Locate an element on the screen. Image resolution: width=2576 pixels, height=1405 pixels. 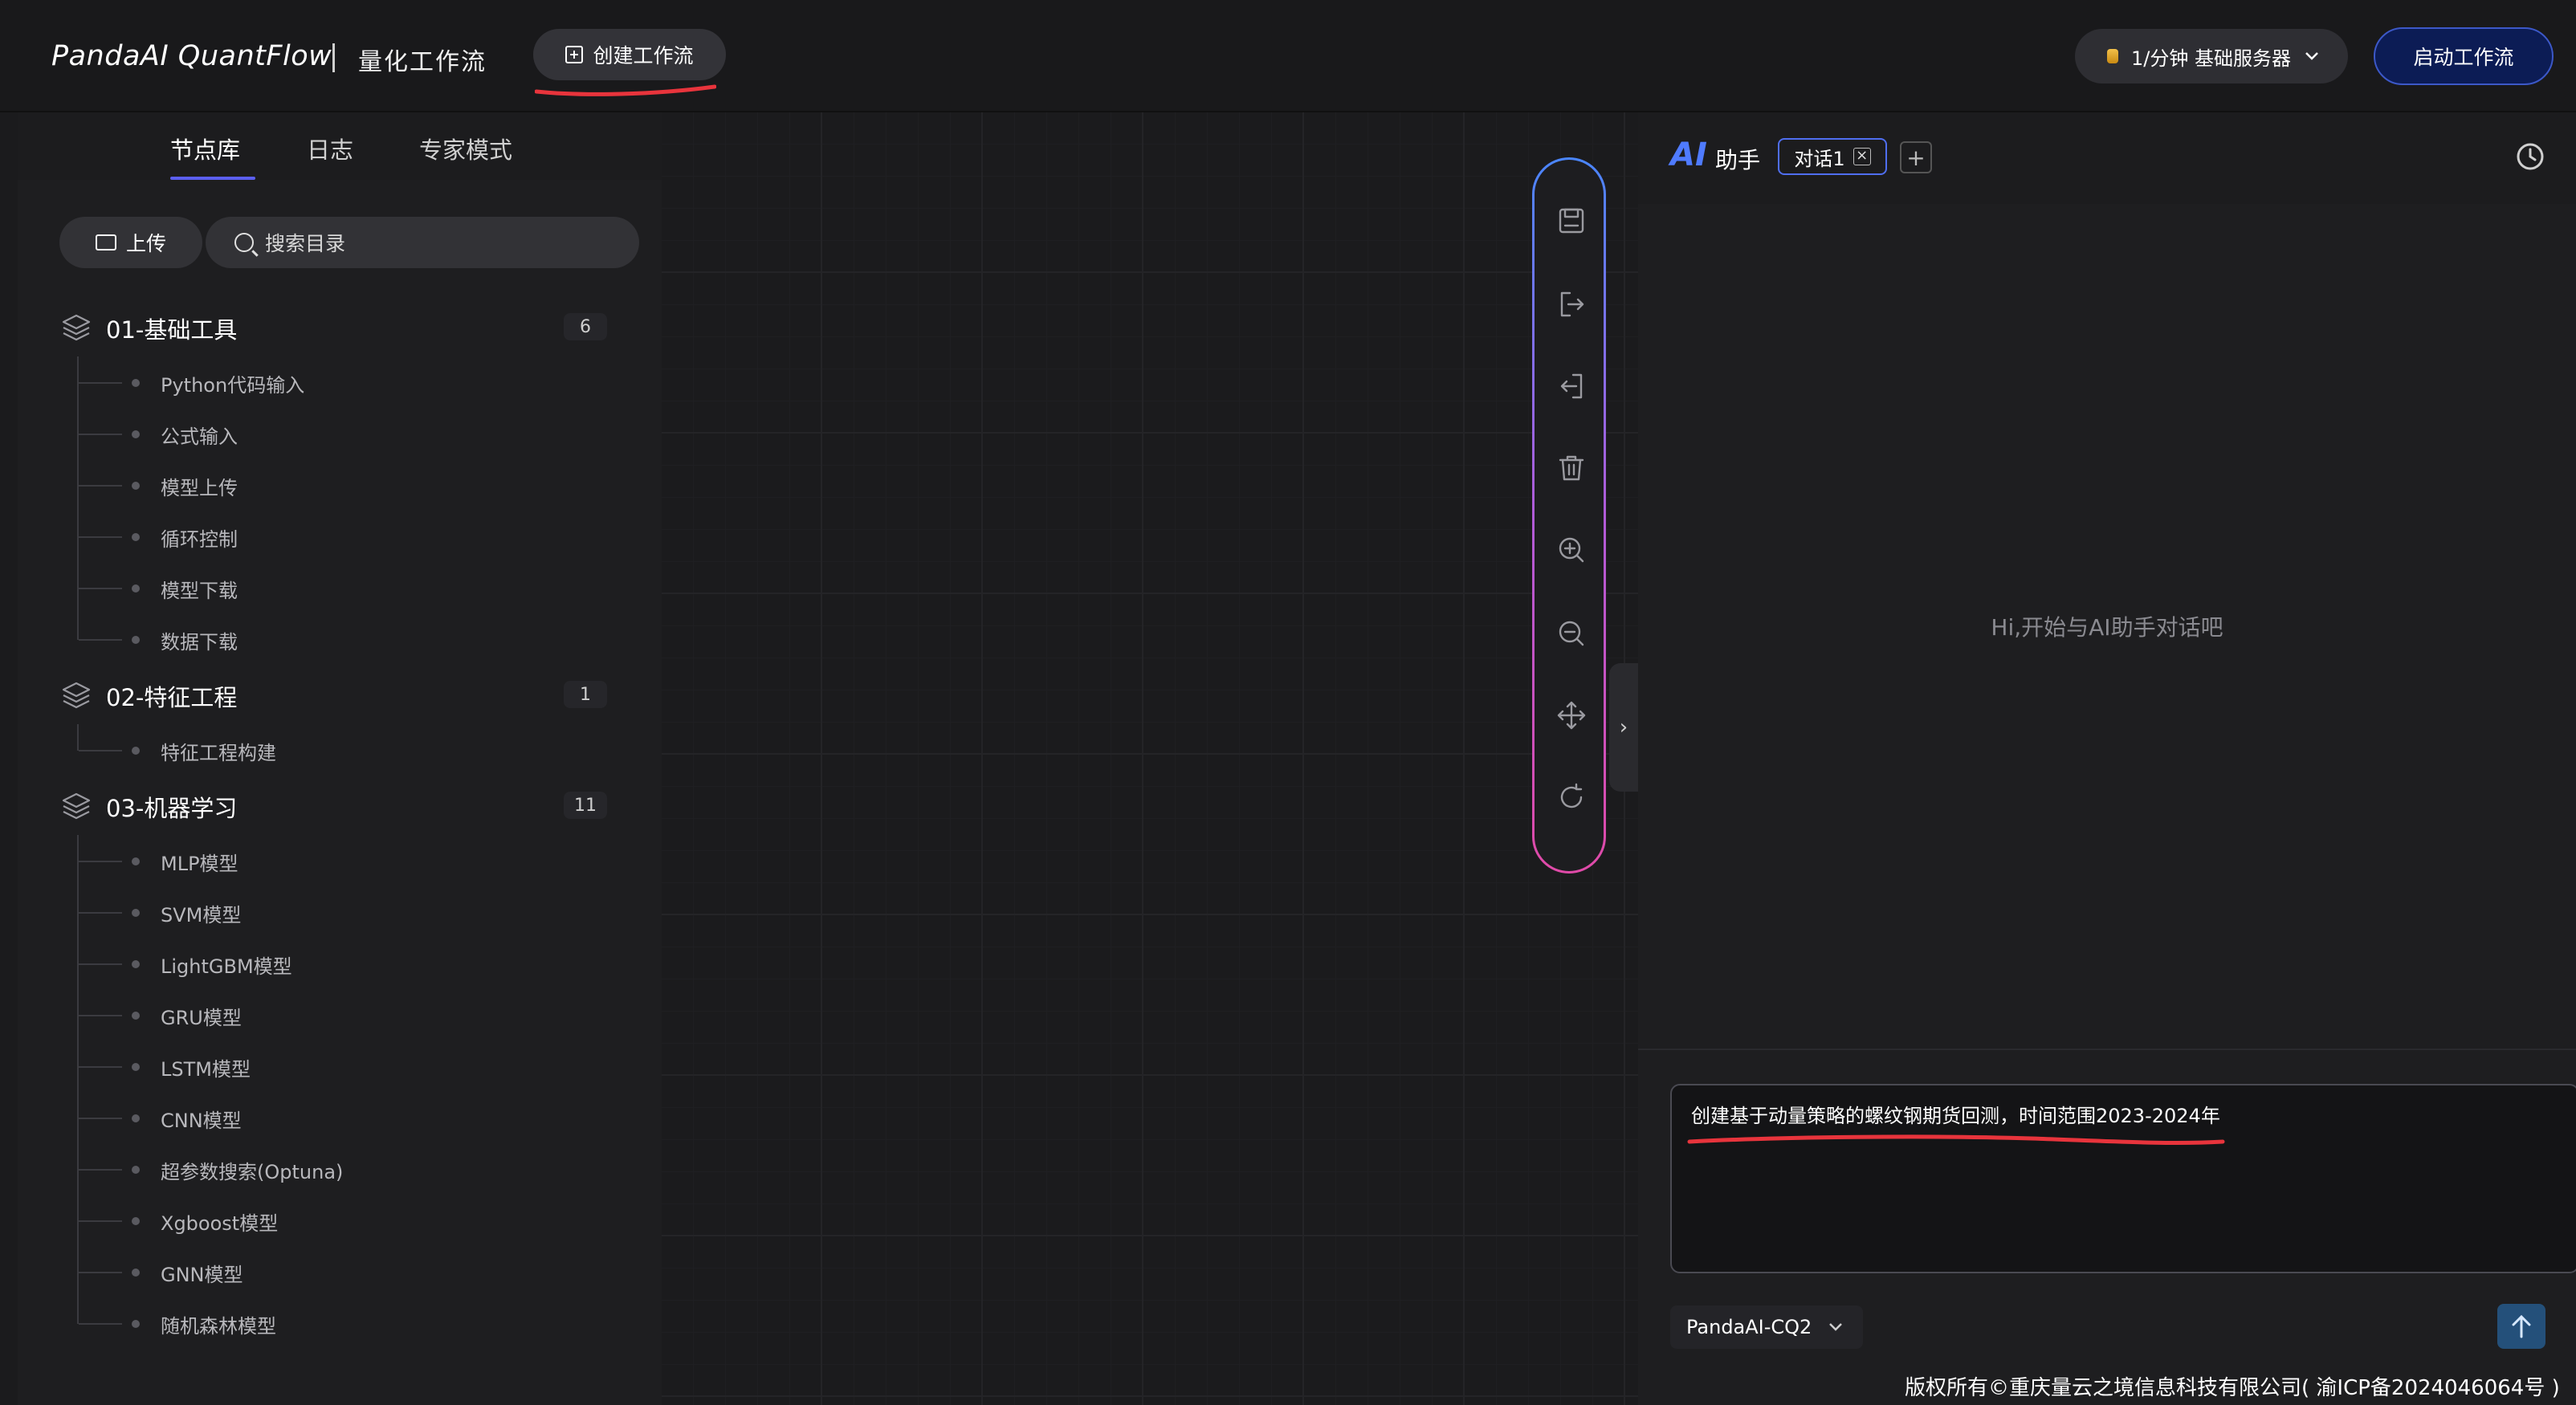
ai-empty-message: Hi,开始与AI助手对话吧 is located at coordinates (2107, 627).